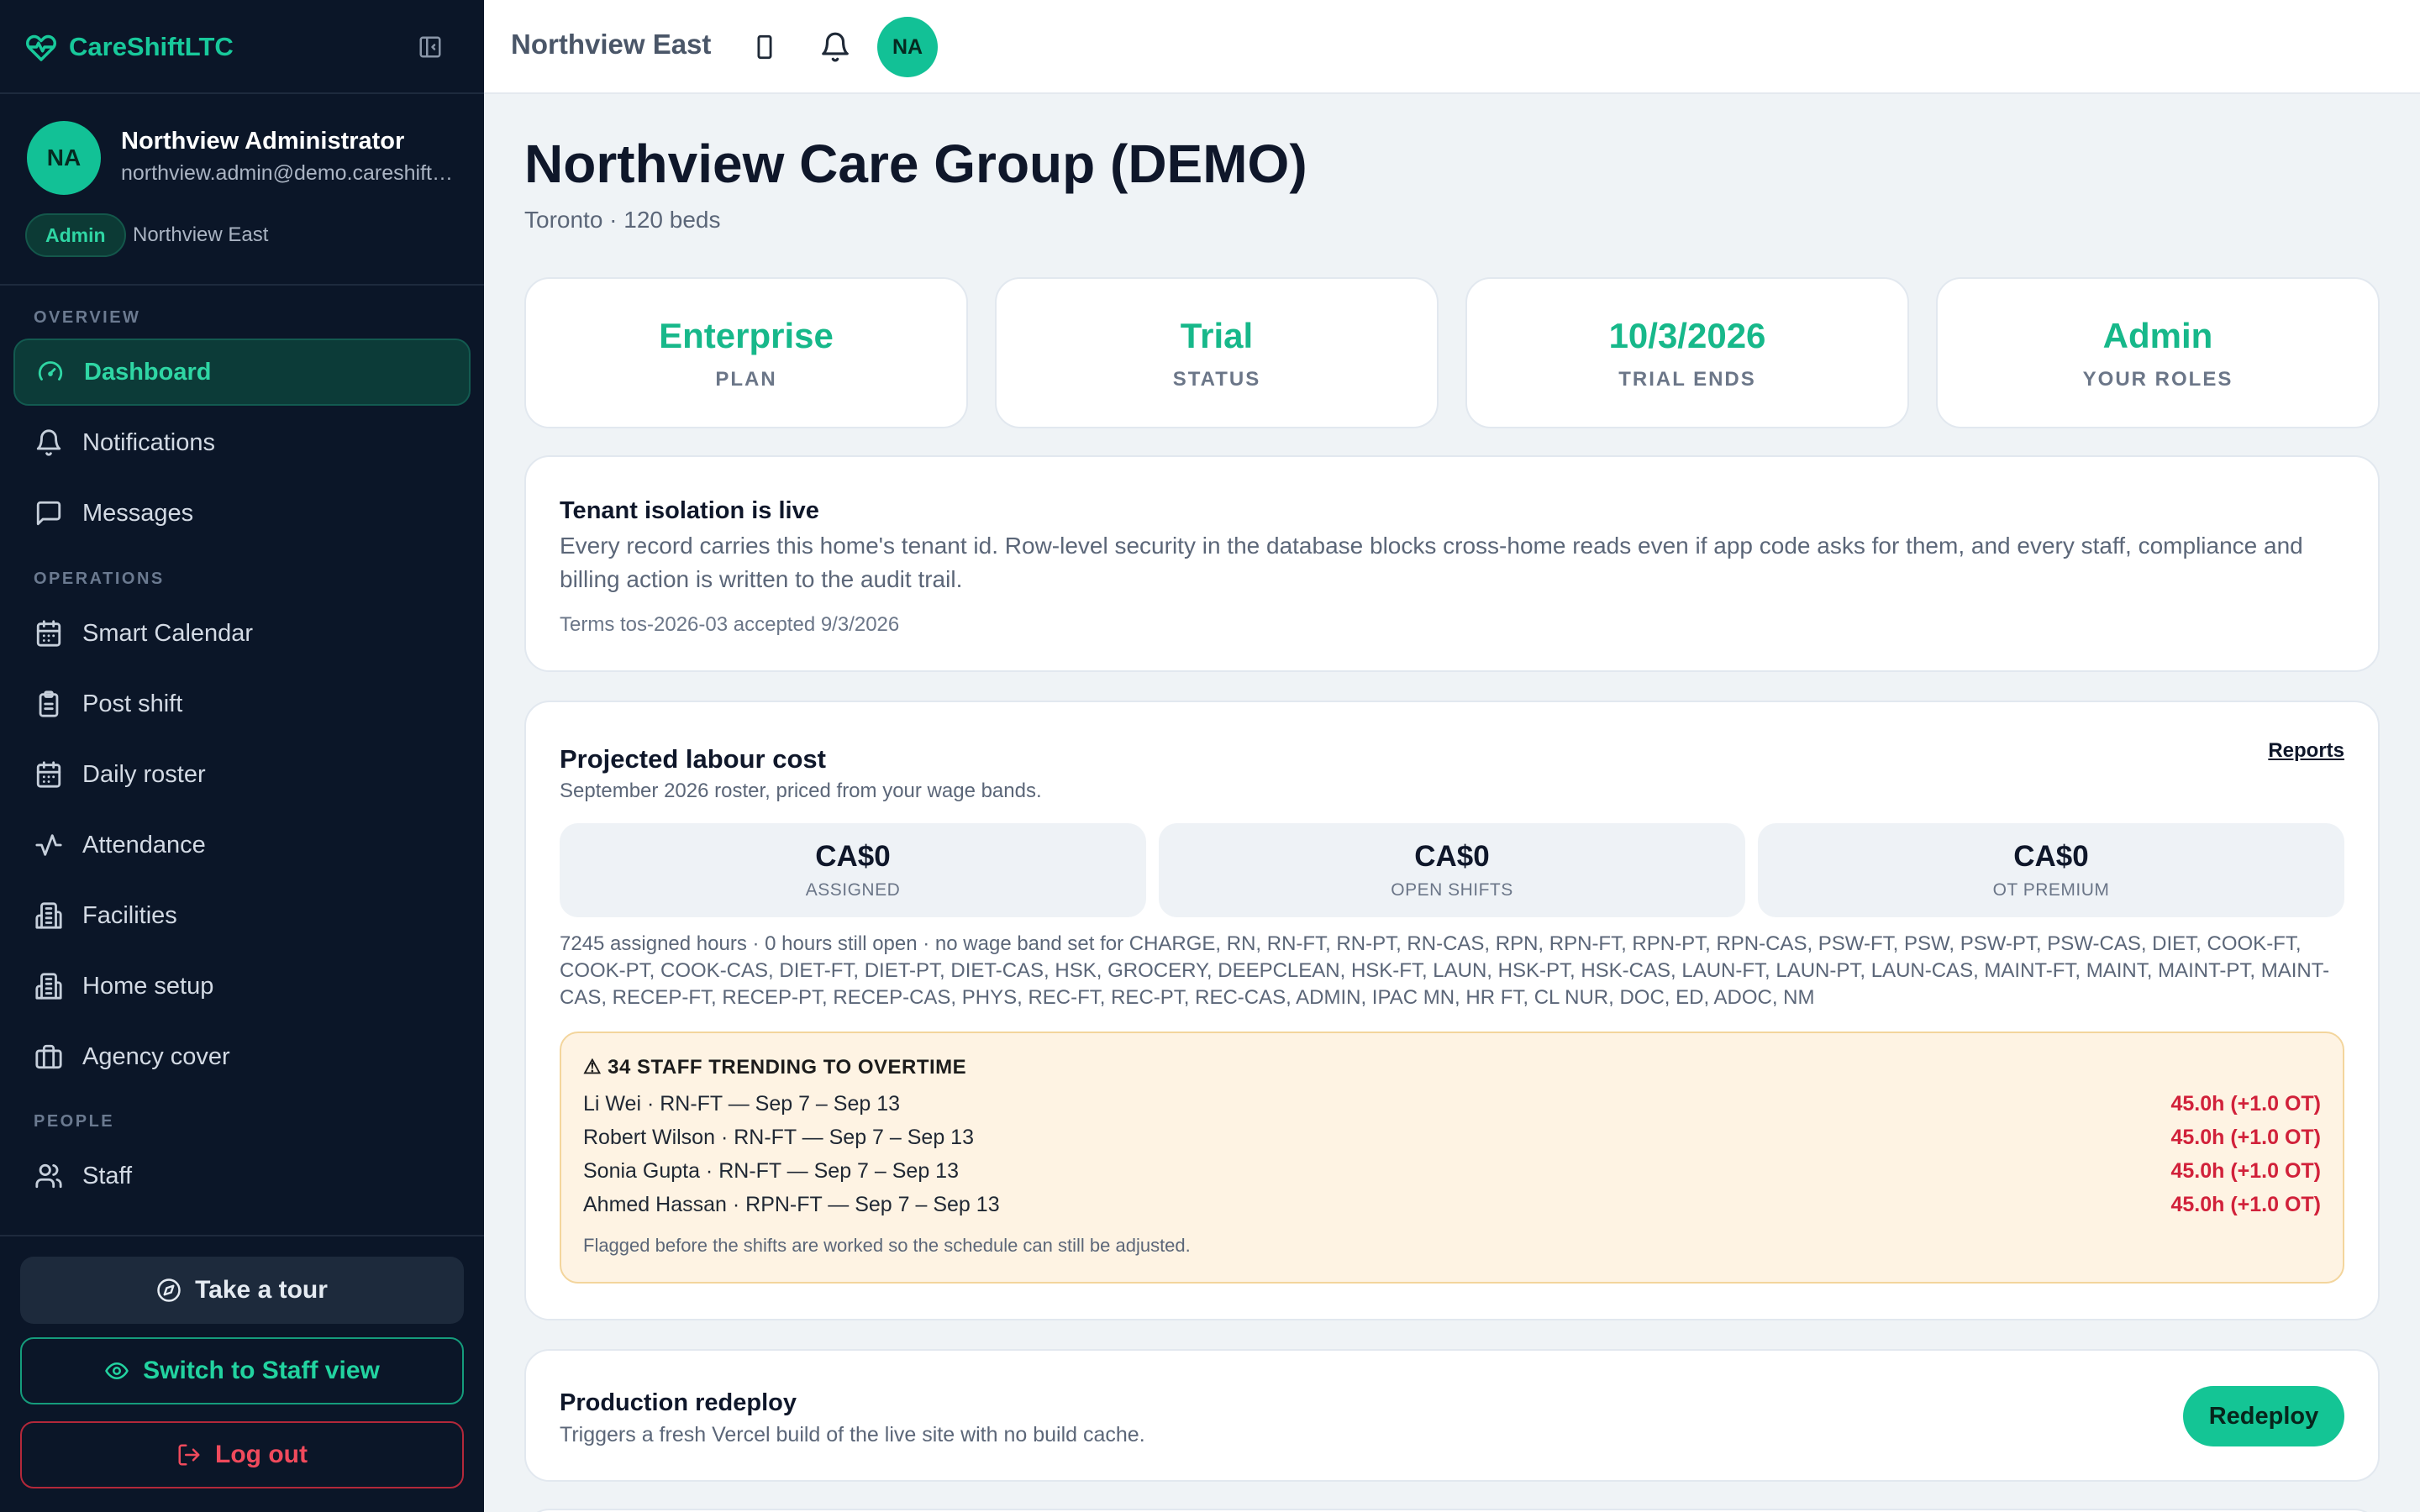 The height and width of the screenshot is (1512, 2420). I want to click on stat-label: YOUR ROLES, so click(2157, 379).